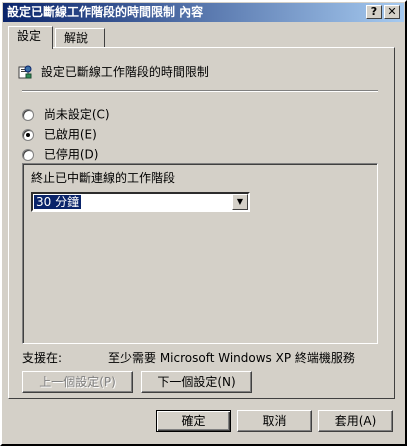 The width and height of the screenshot is (407, 446). Describe the element at coordinates (124, 72) in the screenshot. I see `policy-name: 設定已斷線工作階段的時間限制` at that location.